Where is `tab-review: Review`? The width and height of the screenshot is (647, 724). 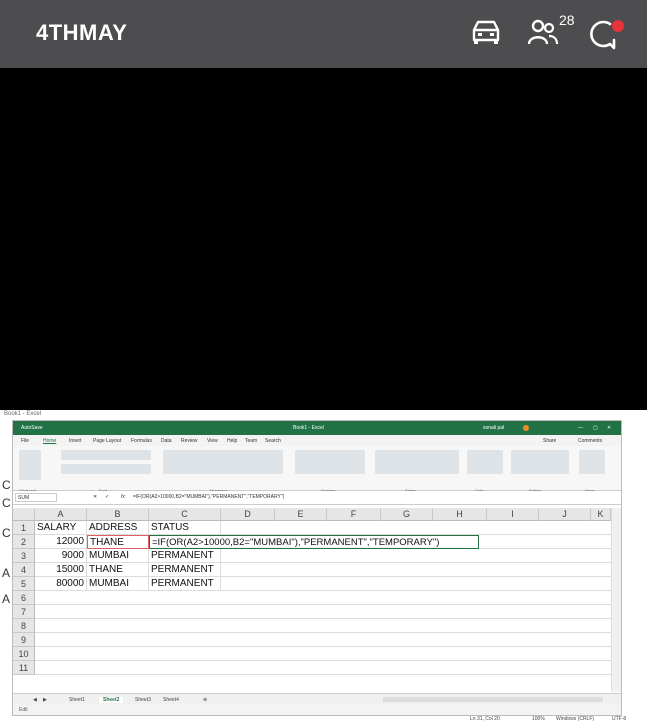 tab-review: Review is located at coordinates (189, 441).